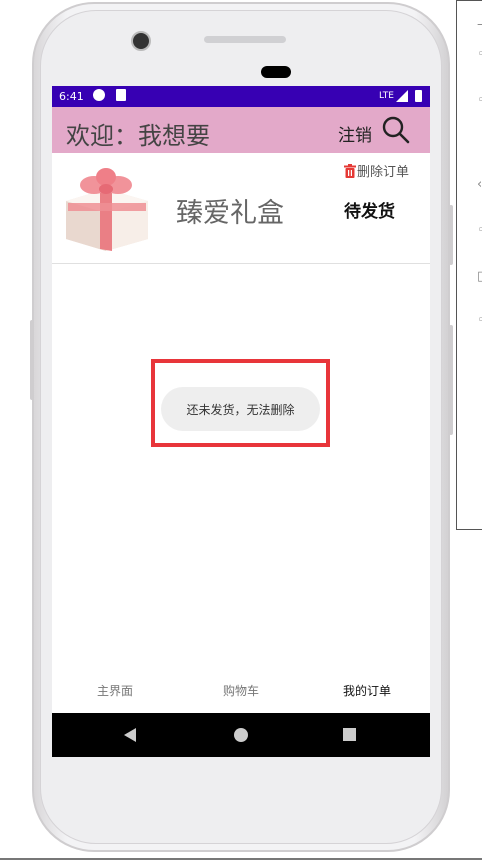  Describe the element at coordinates (71, 96) in the screenshot. I see `status-time: 6:41` at that location.